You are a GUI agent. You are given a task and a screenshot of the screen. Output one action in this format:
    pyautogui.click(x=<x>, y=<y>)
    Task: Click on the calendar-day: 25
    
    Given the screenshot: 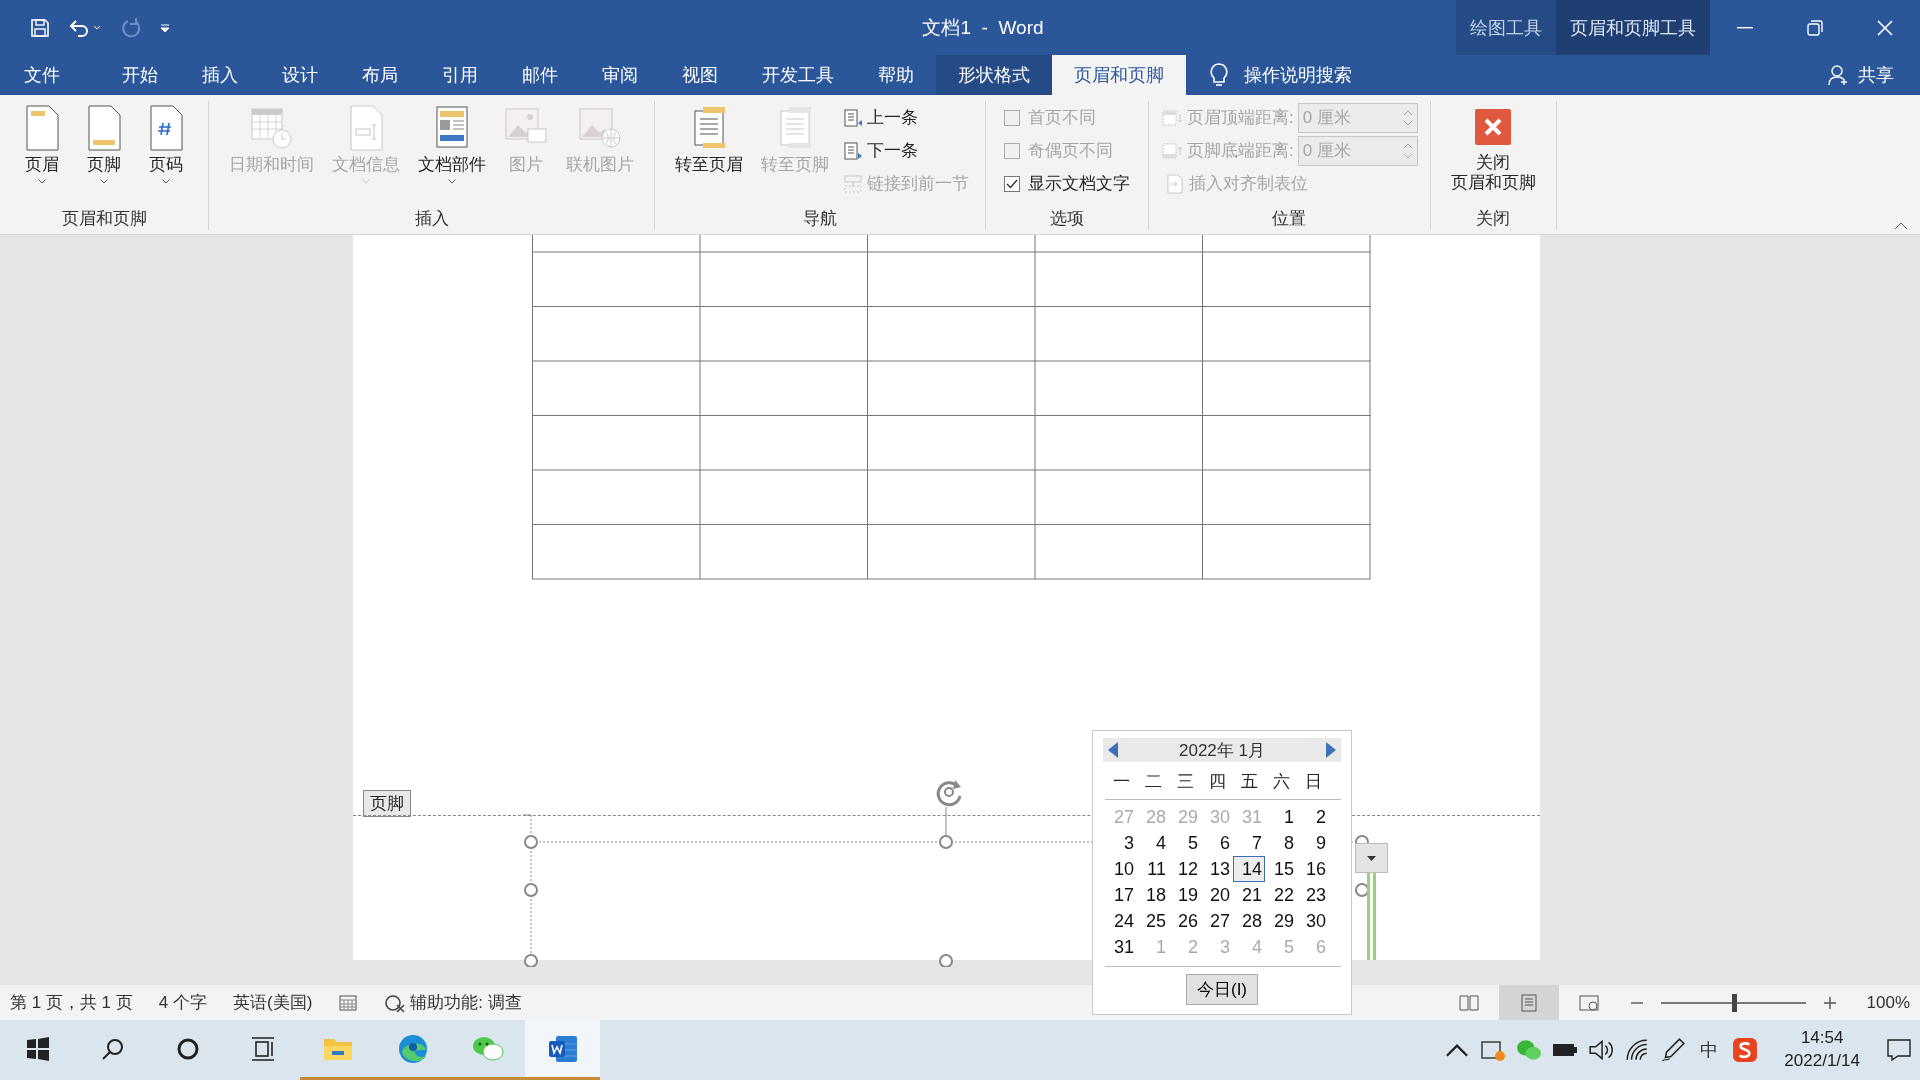 What is the action you would take?
    pyautogui.click(x=1153, y=921)
    